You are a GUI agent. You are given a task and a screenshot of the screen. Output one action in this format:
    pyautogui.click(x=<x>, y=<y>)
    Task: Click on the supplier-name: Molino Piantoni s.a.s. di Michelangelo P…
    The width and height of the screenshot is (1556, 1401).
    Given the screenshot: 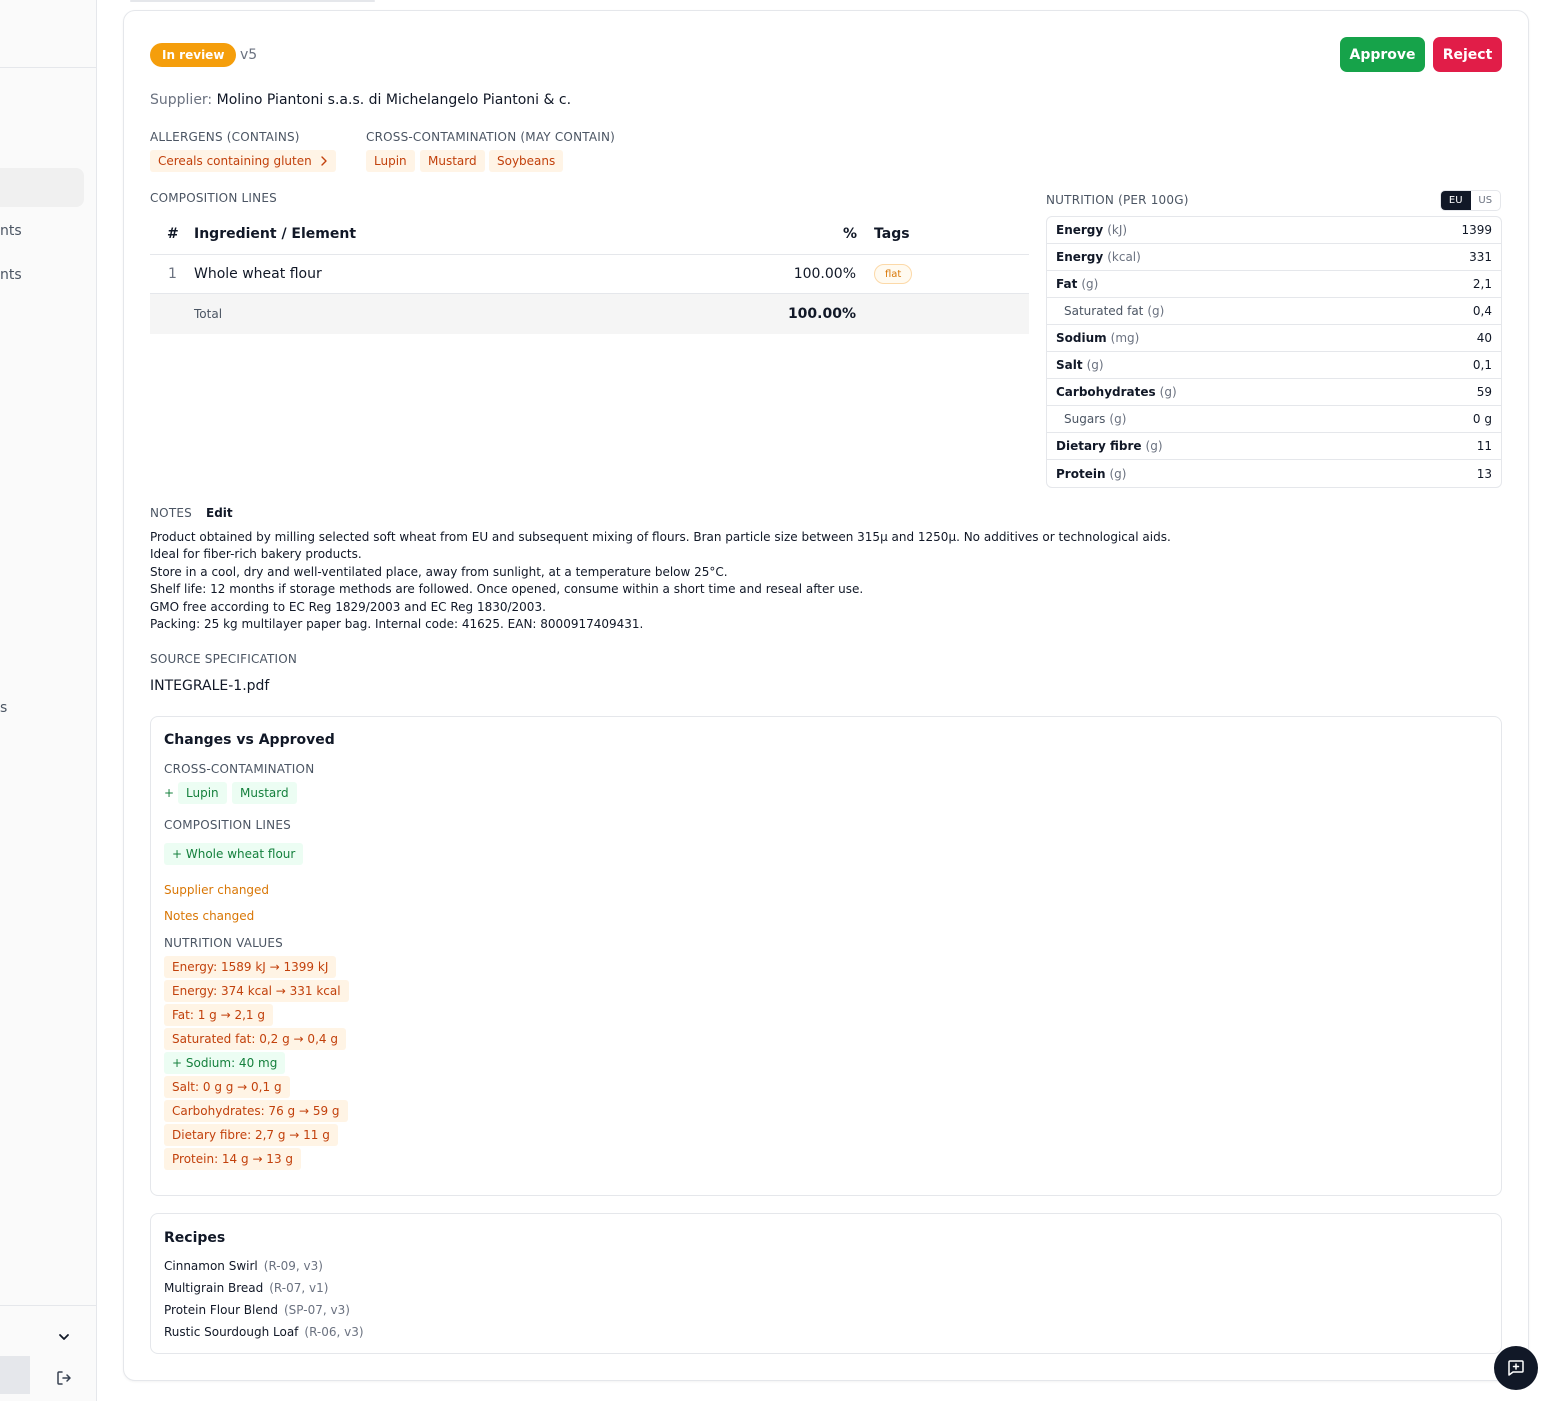 What is the action you would take?
    pyautogui.click(x=394, y=100)
    